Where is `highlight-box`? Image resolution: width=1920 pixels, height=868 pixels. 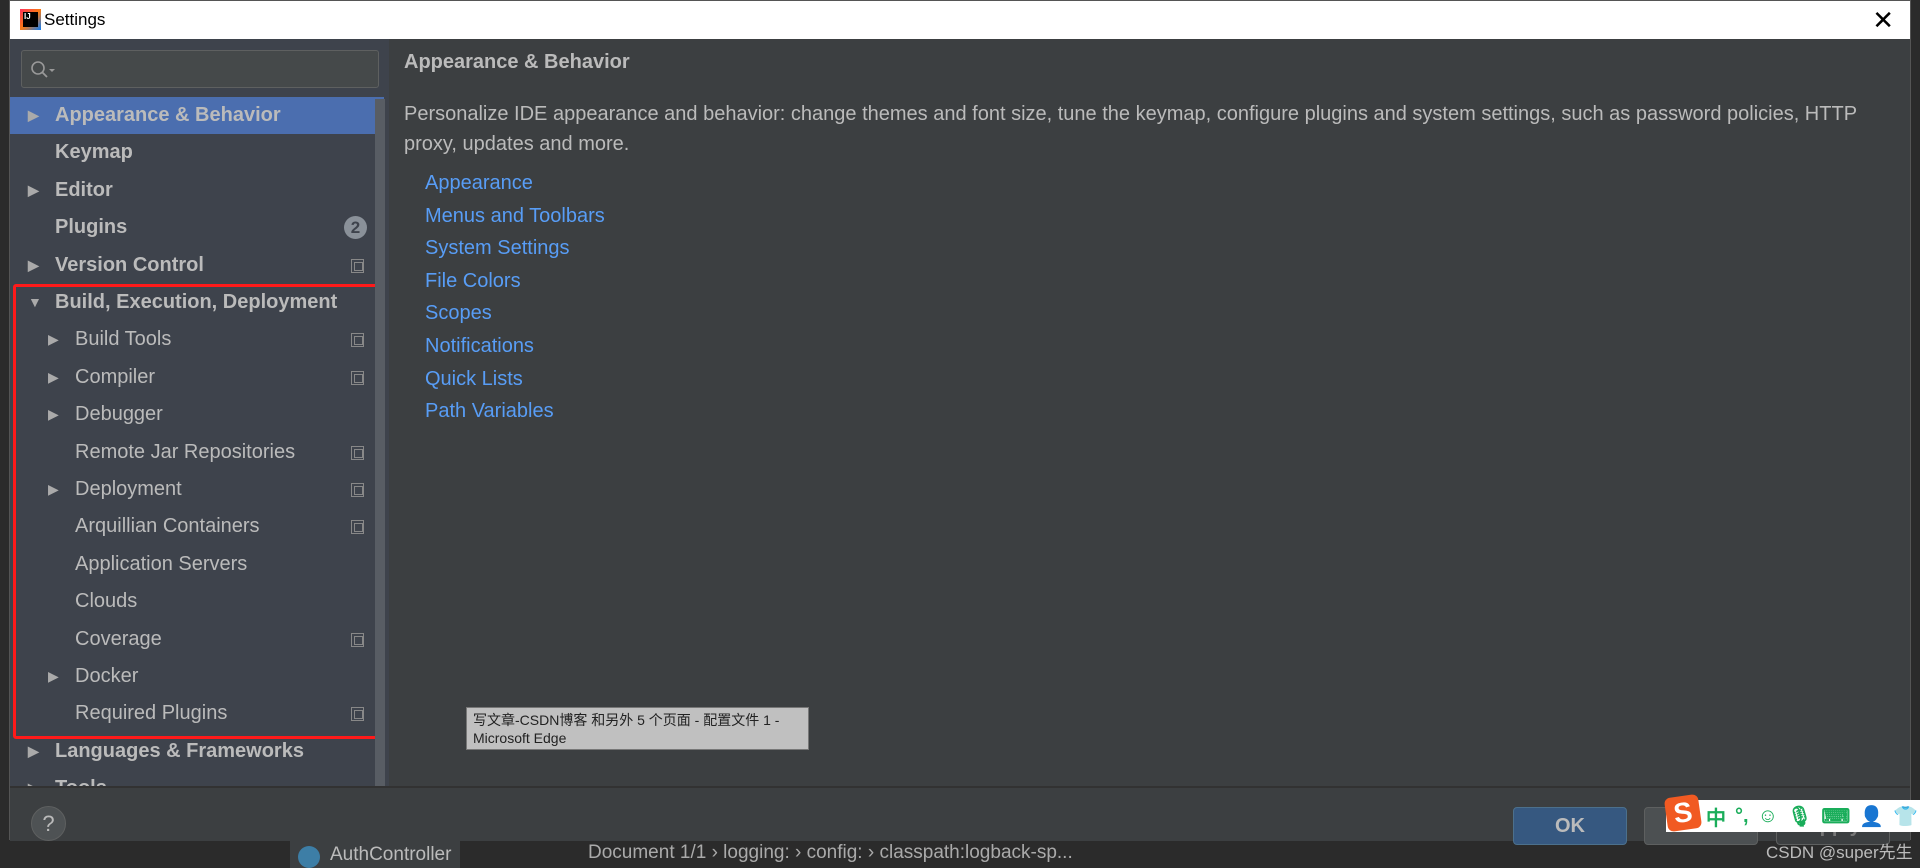 highlight-box is located at coordinates (198, 511).